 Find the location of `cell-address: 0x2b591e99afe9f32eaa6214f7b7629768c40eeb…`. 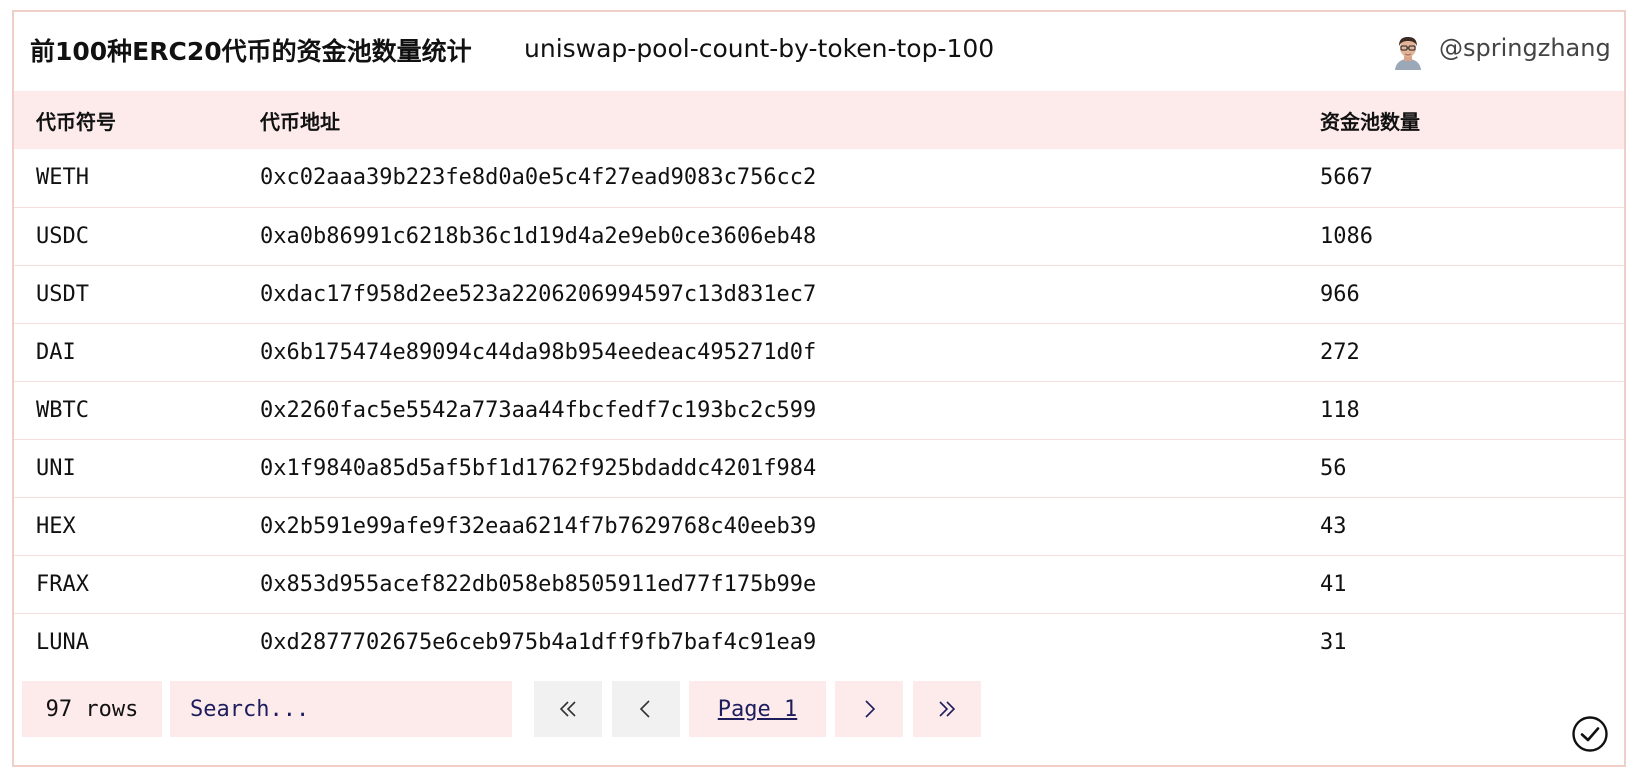

cell-address: 0x2b591e99afe9f32eaa6214f7b7629768c40eeb… is located at coordinates (538, 526).